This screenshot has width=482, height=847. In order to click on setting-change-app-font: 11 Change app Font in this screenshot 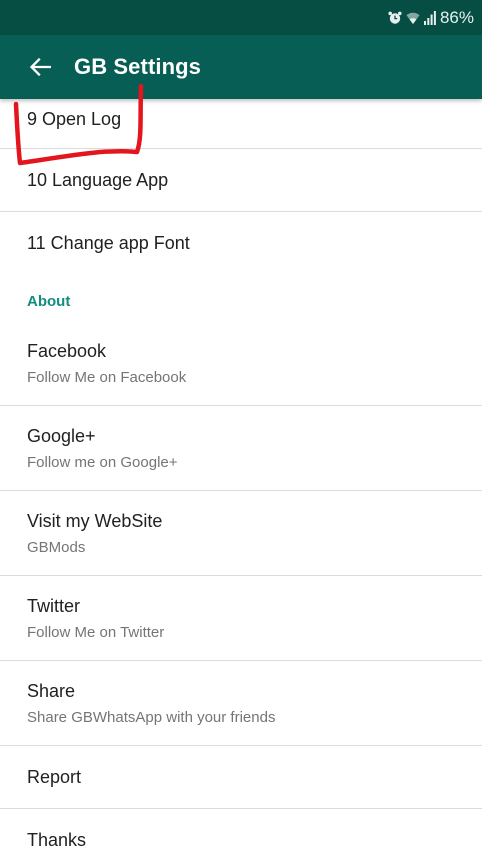, I will do `click(241, 243)`.